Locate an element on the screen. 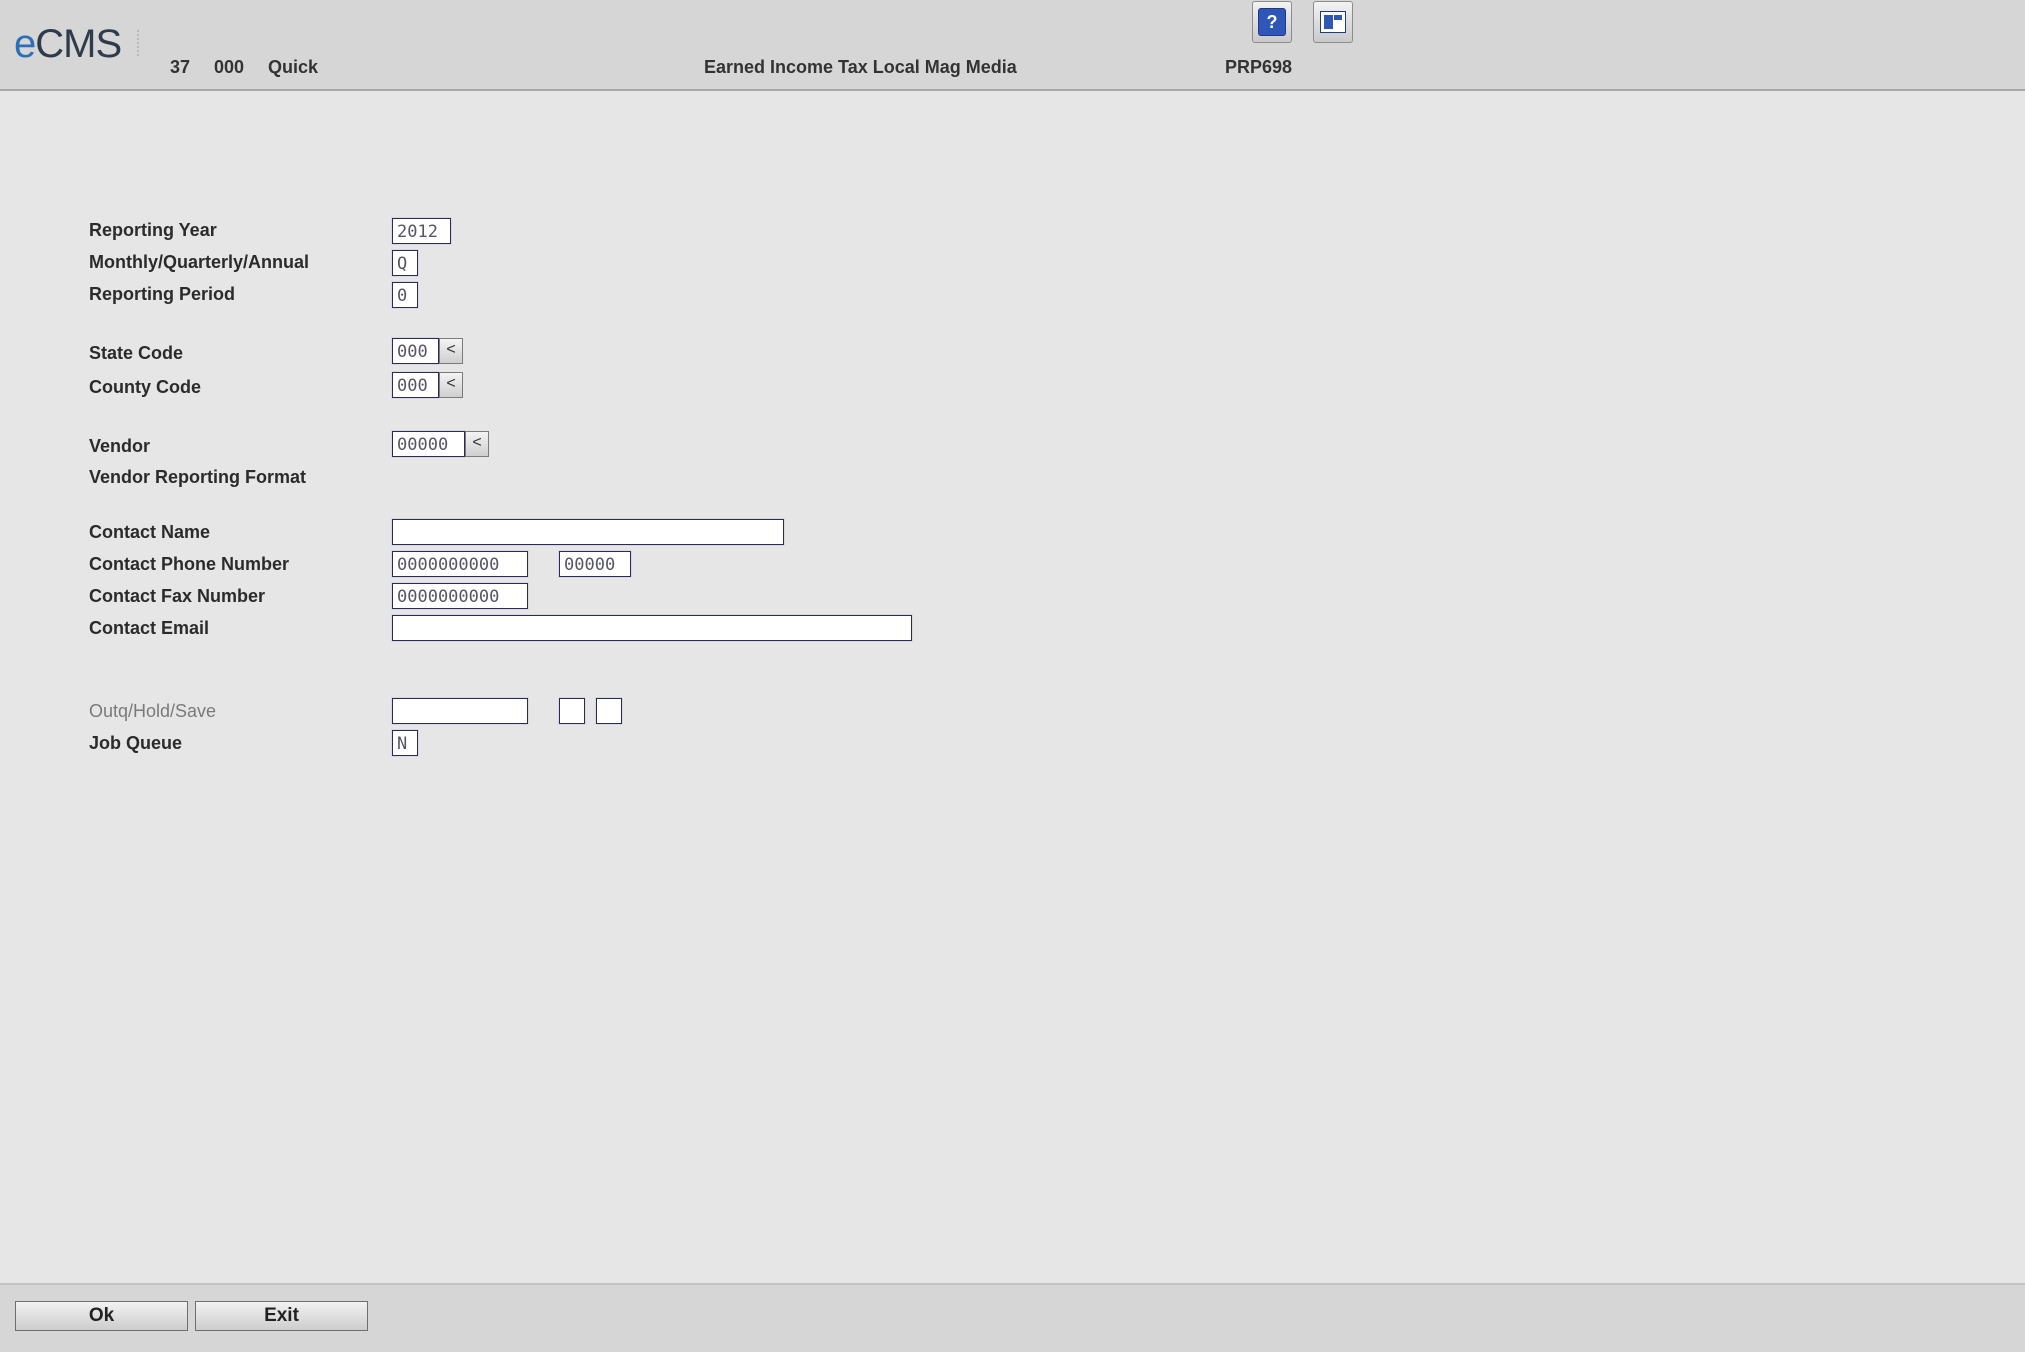 The image size is (2025, 1352). reporting-year-field: 2012 is located at coordinates (421, 231).